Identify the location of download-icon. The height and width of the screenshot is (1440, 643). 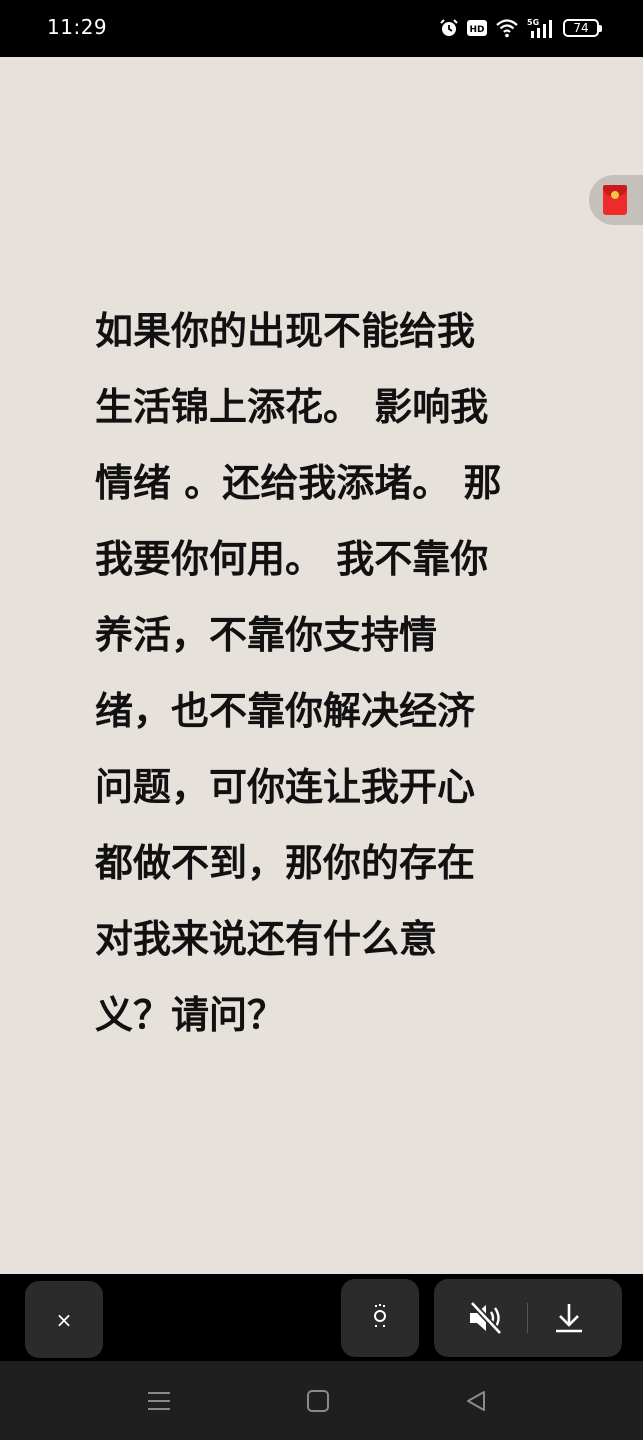
(569, 1320).